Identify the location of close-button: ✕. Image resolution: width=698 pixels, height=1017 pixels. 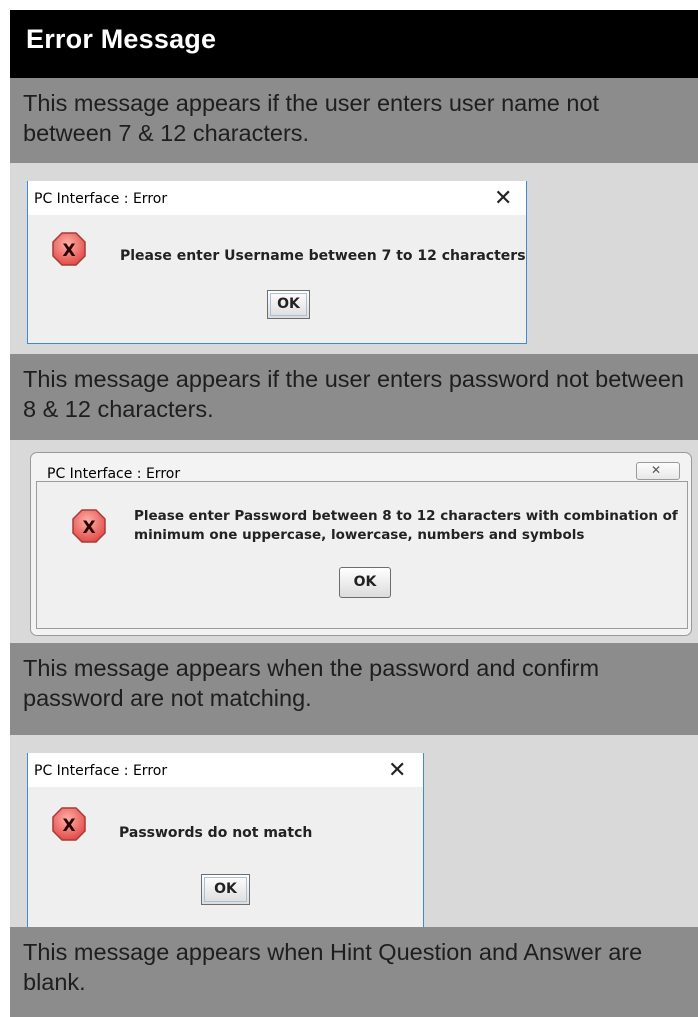
(658, 471).